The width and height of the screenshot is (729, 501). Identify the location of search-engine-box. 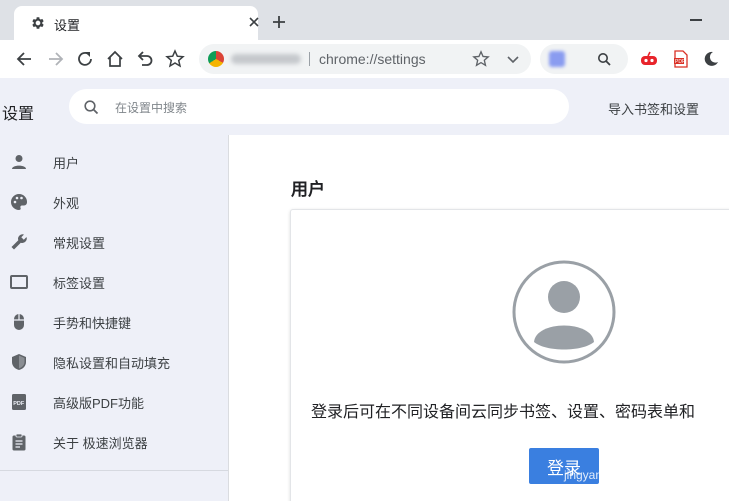
(584, 59).